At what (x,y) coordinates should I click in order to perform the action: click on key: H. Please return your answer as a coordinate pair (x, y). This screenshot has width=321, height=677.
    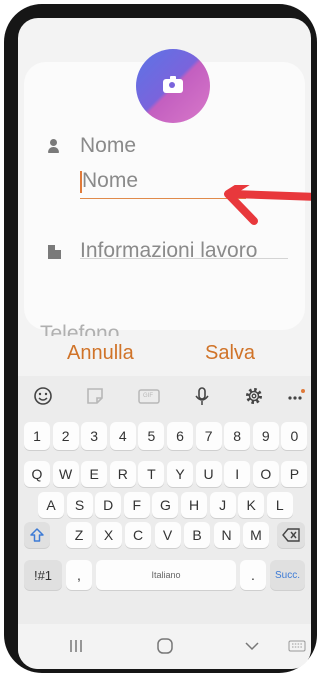
    Looking at the image, I should click on (194, 505).